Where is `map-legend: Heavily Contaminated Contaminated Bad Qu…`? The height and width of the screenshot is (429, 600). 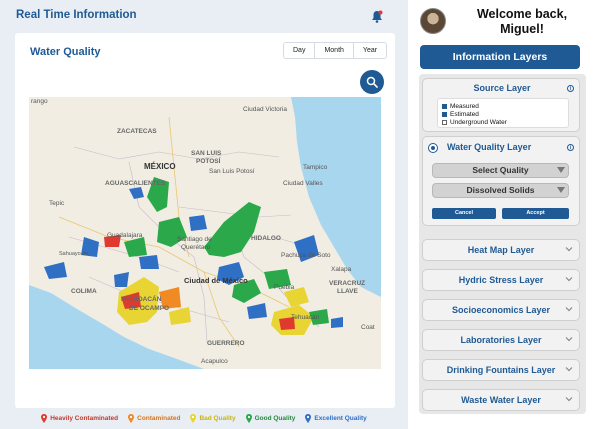 map-legend: Heavily Contaminated Contaminated Bad Qu… is located at coordinates (204, 418).